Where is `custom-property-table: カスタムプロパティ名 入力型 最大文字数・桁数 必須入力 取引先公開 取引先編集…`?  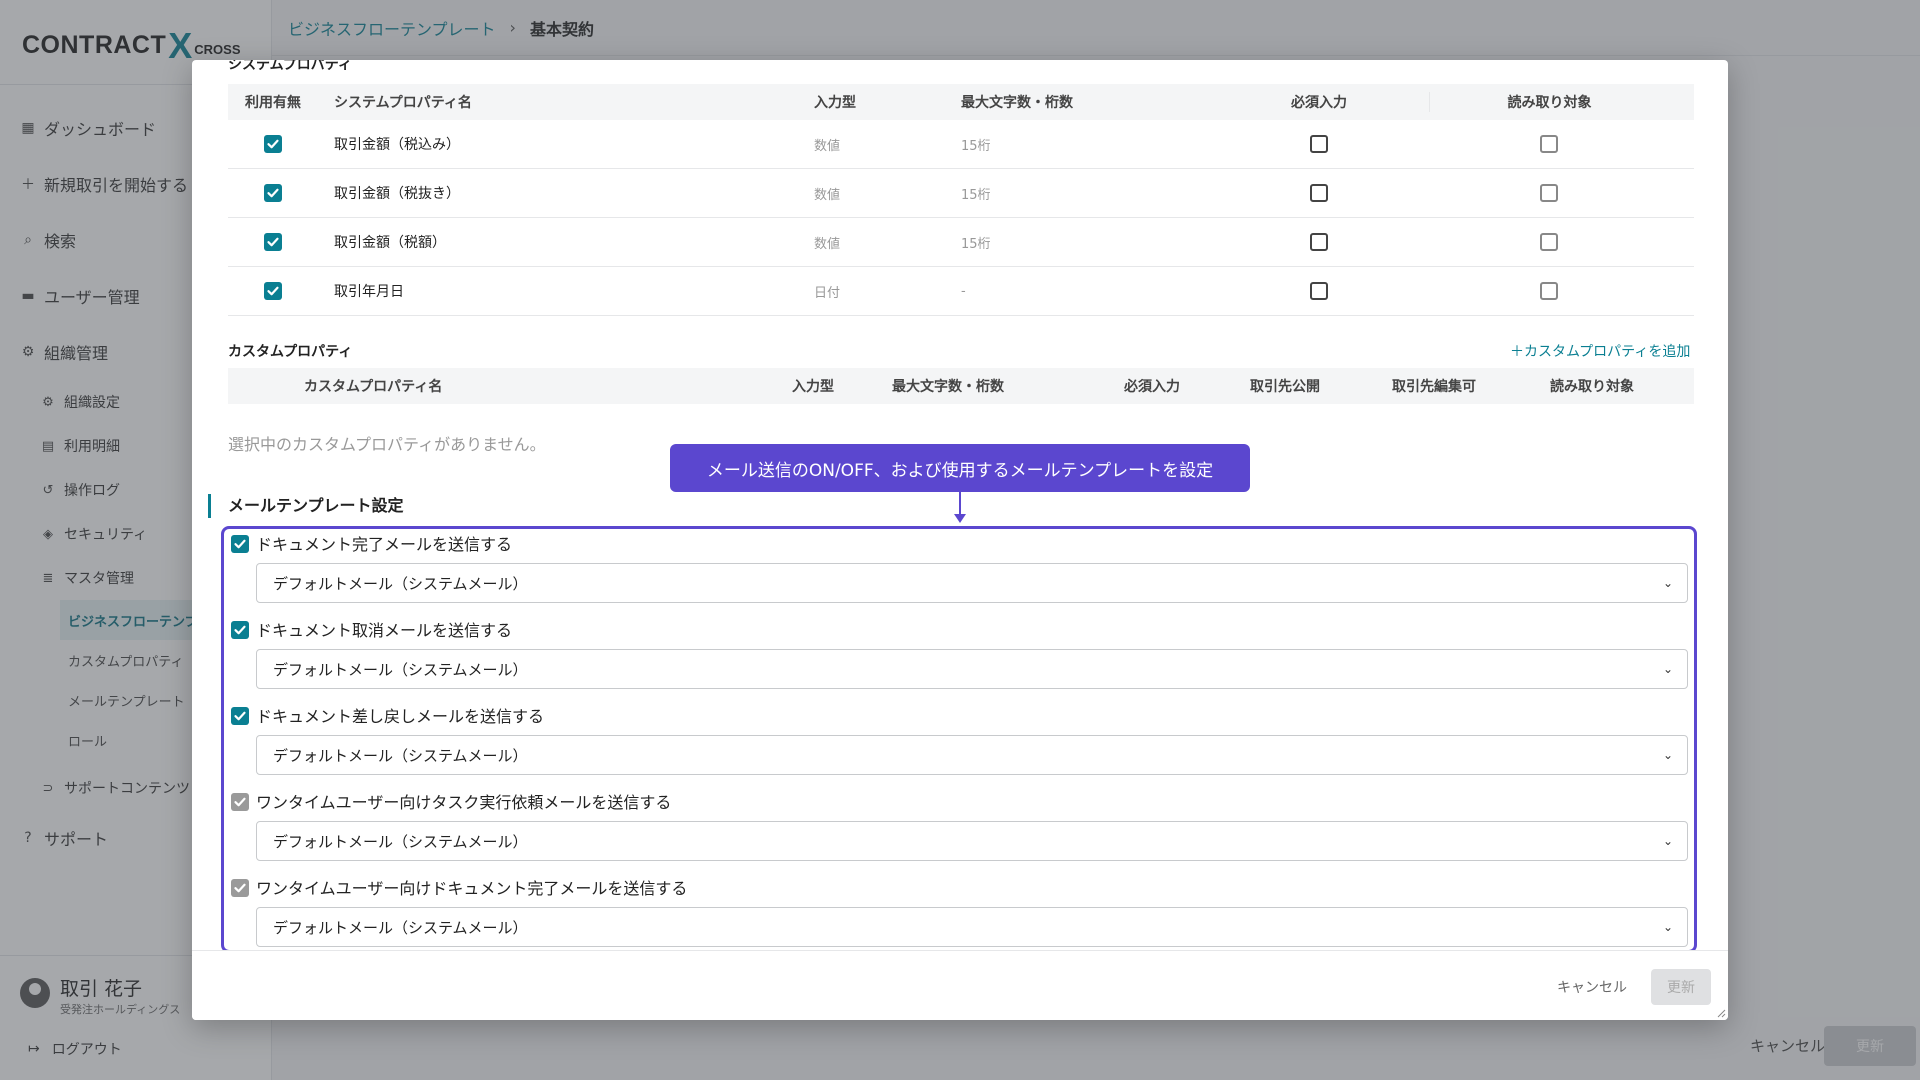 custom-property-table: カスタムプロパティ名 入力型 最大文字数・桁数 必須入力 取引先公開 取引先編集… is located at coordinates (961, 386).